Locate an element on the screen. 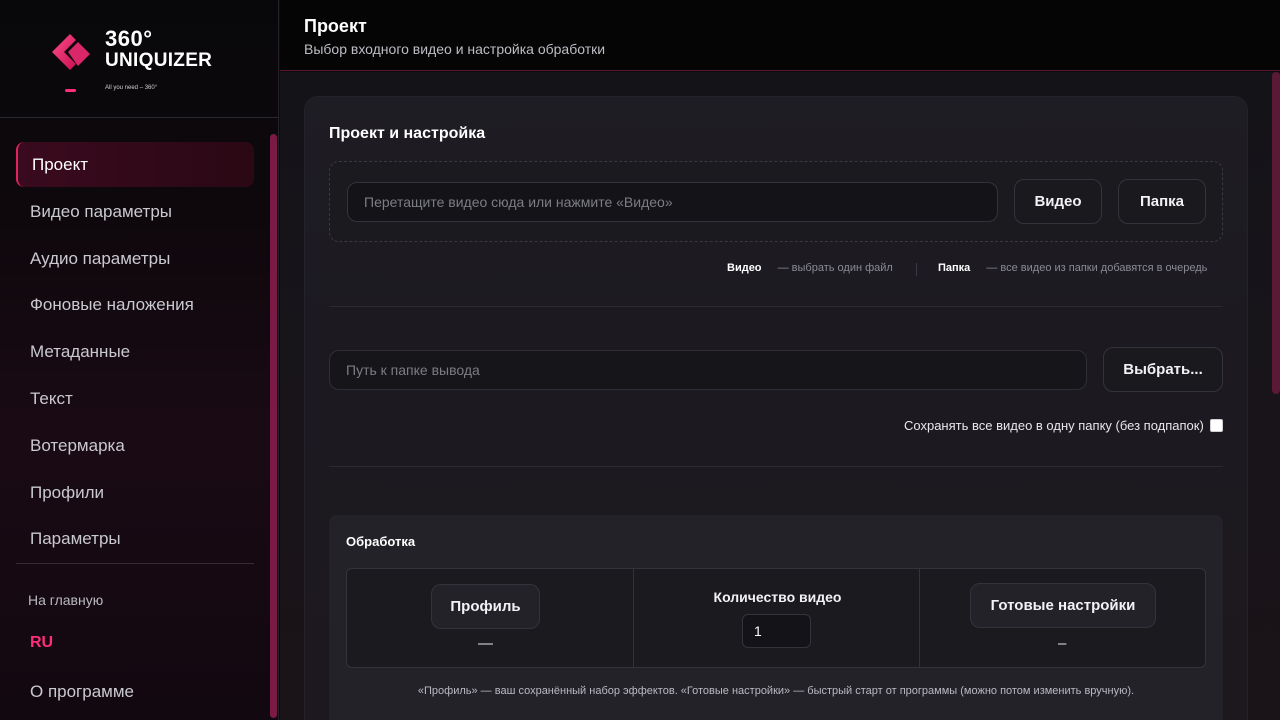  profile-cell: Профиль — is located at coordinates (490, 618).